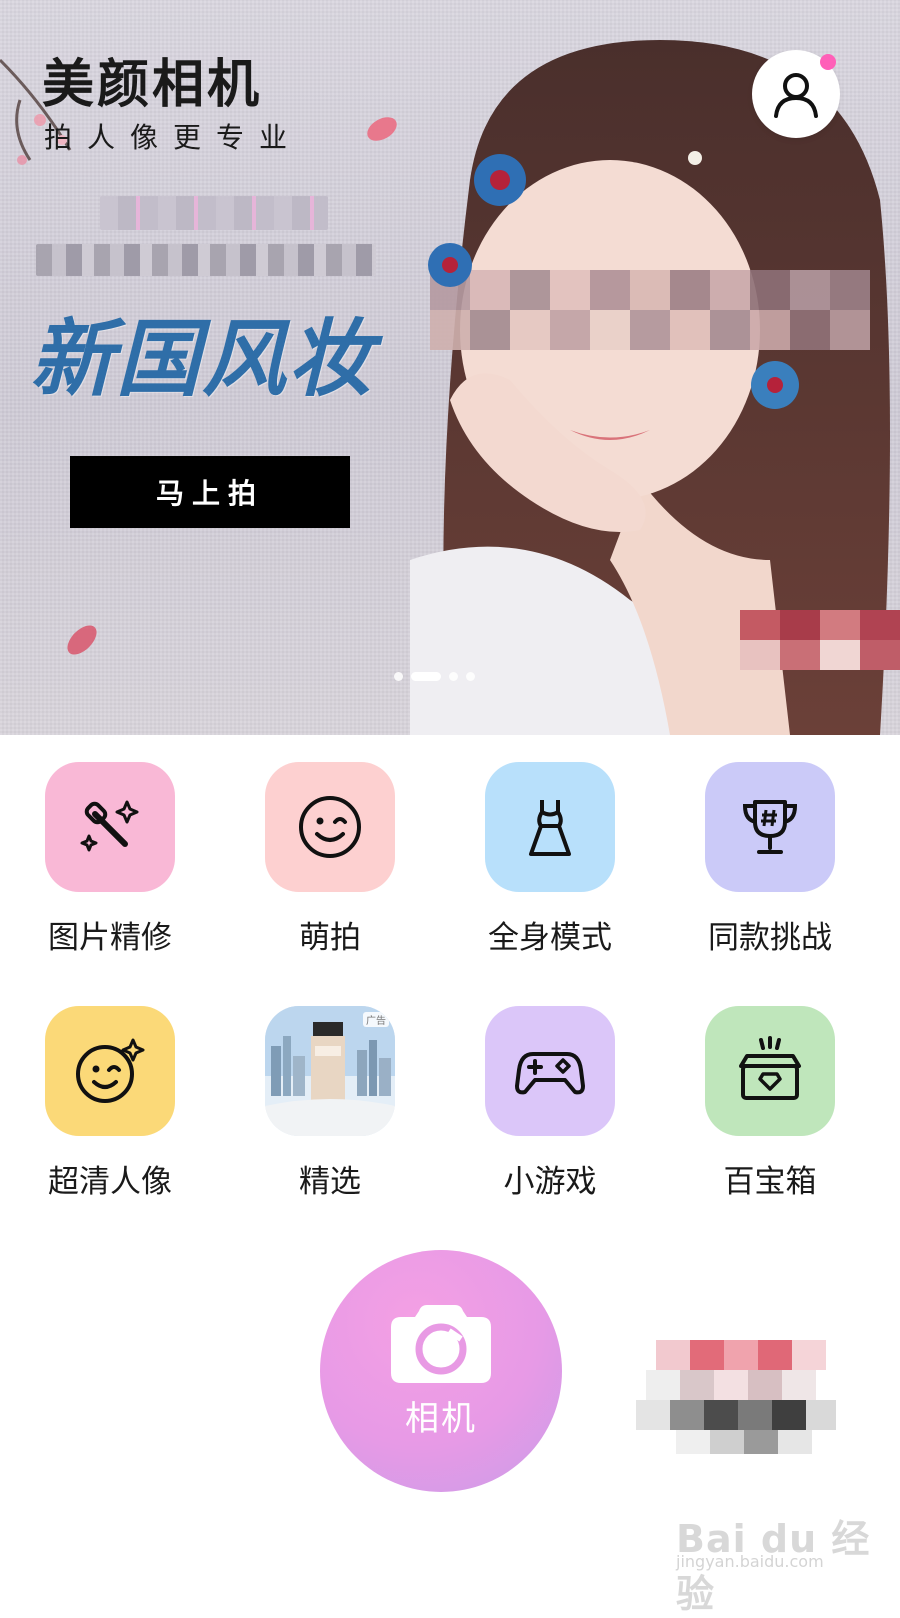 The height and width of the screenshot is (1618, 900). I want to click on tool-featured-ad: 广告 精选, so click(330, 1103).